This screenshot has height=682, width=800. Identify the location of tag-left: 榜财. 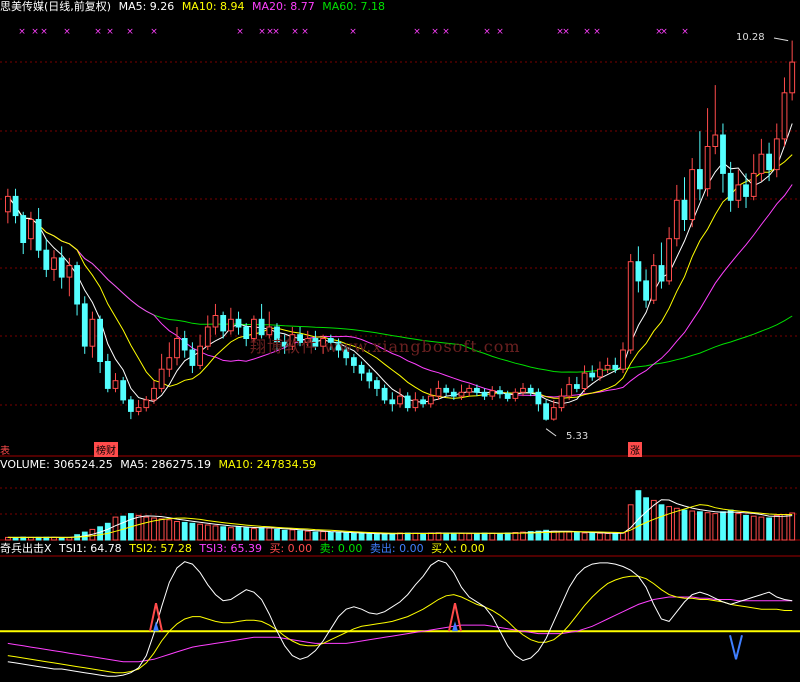
(106, 449).